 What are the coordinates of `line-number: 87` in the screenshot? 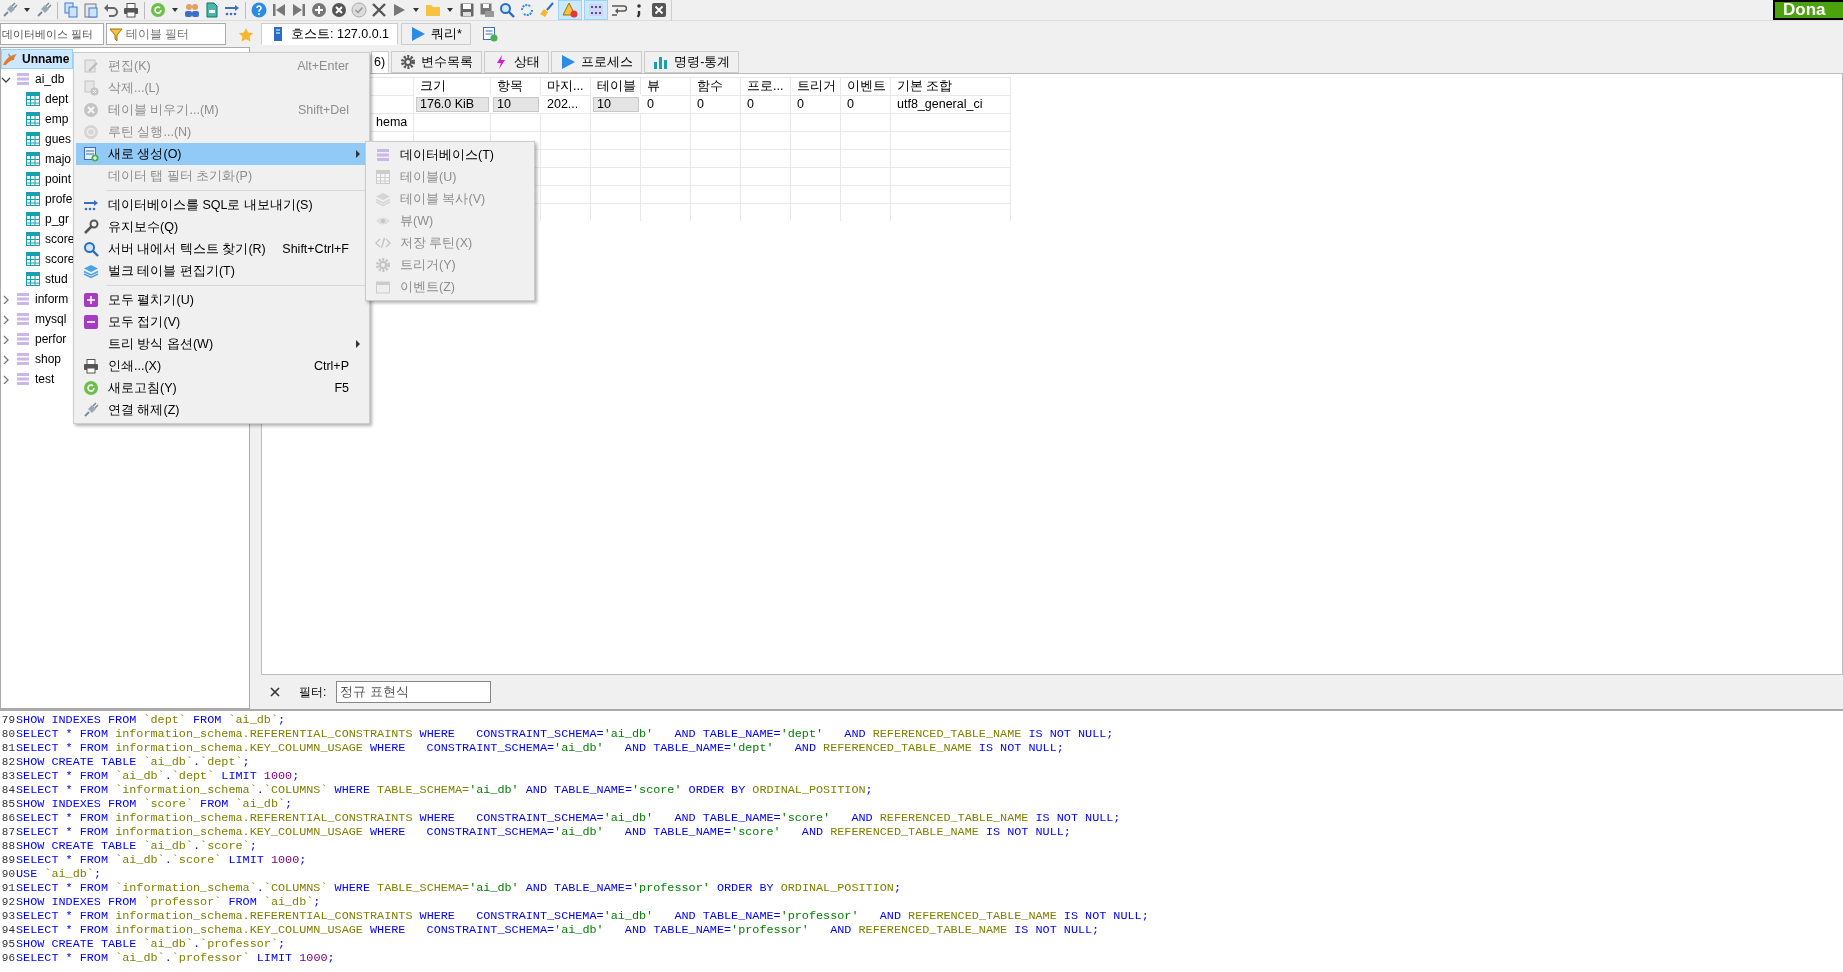 It's located at (8, 832).